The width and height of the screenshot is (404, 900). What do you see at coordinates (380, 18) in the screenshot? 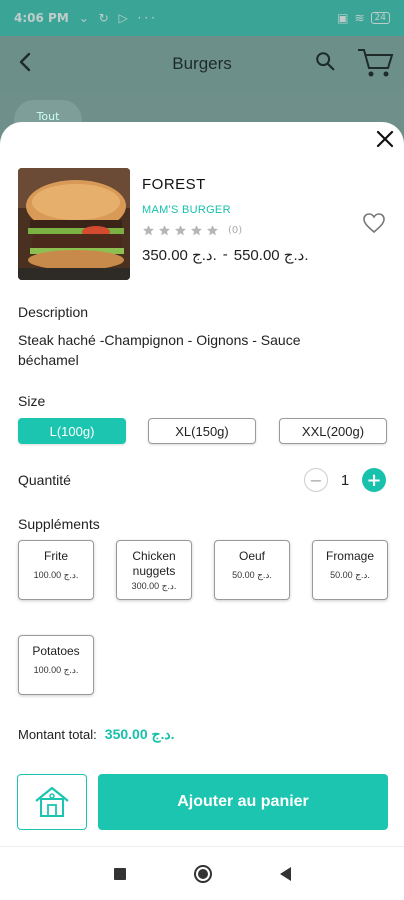
I see `battery-icon: 24` at bounding box center [380, 18].